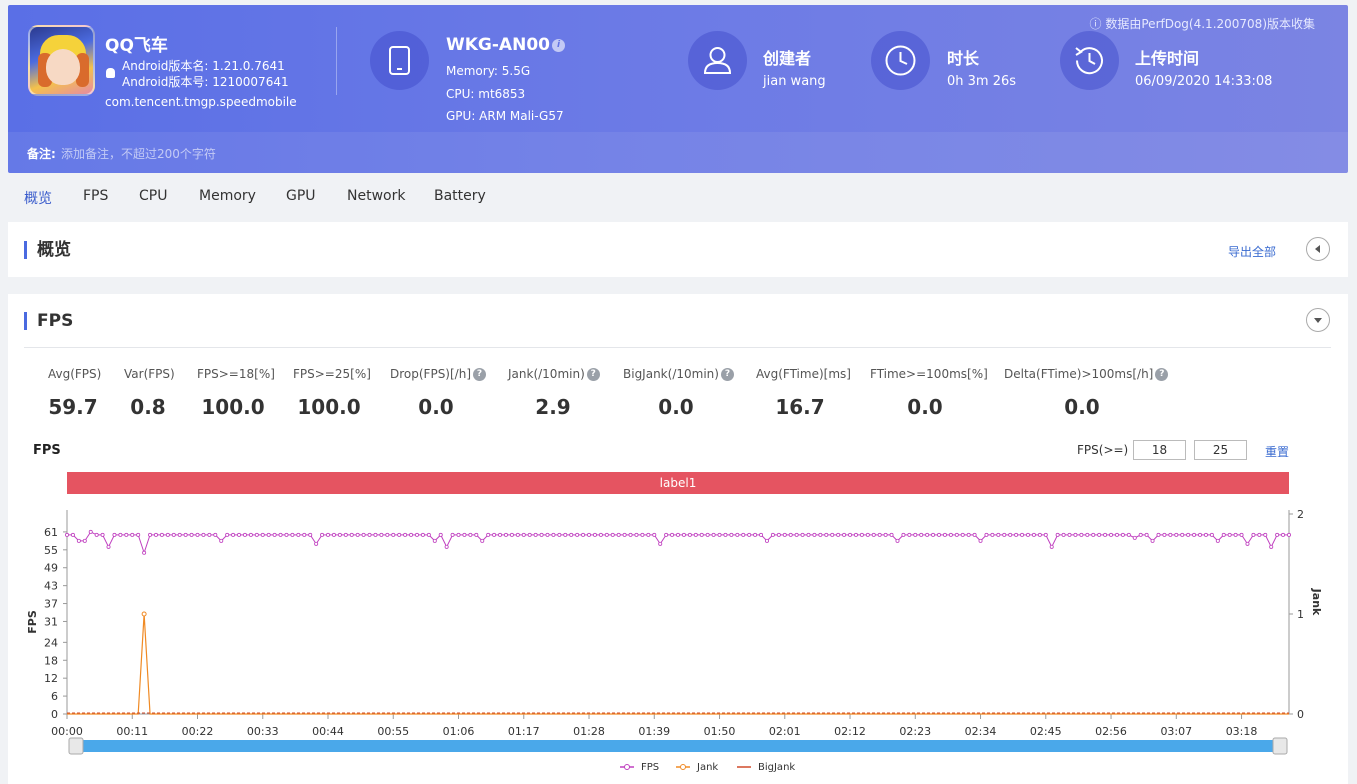 This screenshot has width=1357, height=784. What do you see at coordinates (981, 731) in the screenshot?
I see `x-tick-label: 02:34` at bounding box center [981, 731].